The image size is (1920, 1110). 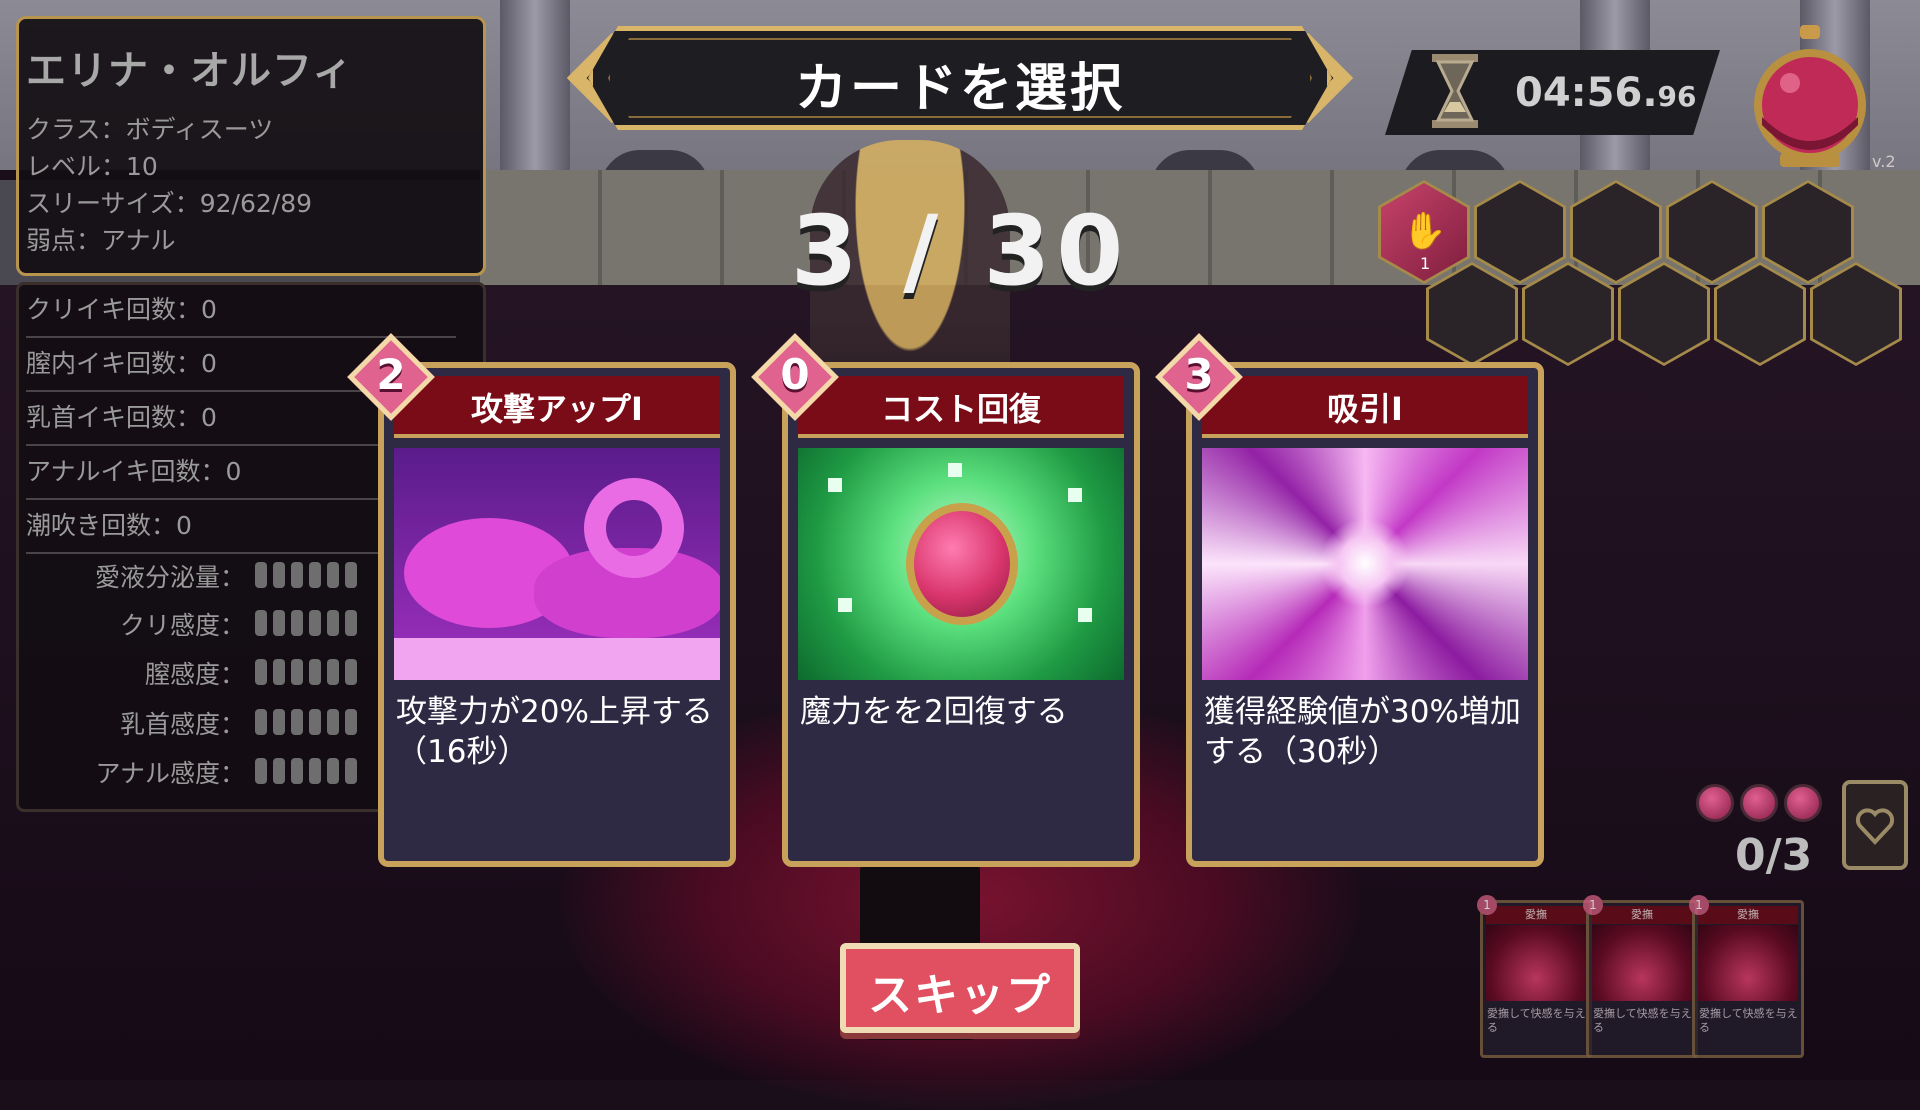 I want to click on pleasure-orb-icon, so click(x=1810, y=96).